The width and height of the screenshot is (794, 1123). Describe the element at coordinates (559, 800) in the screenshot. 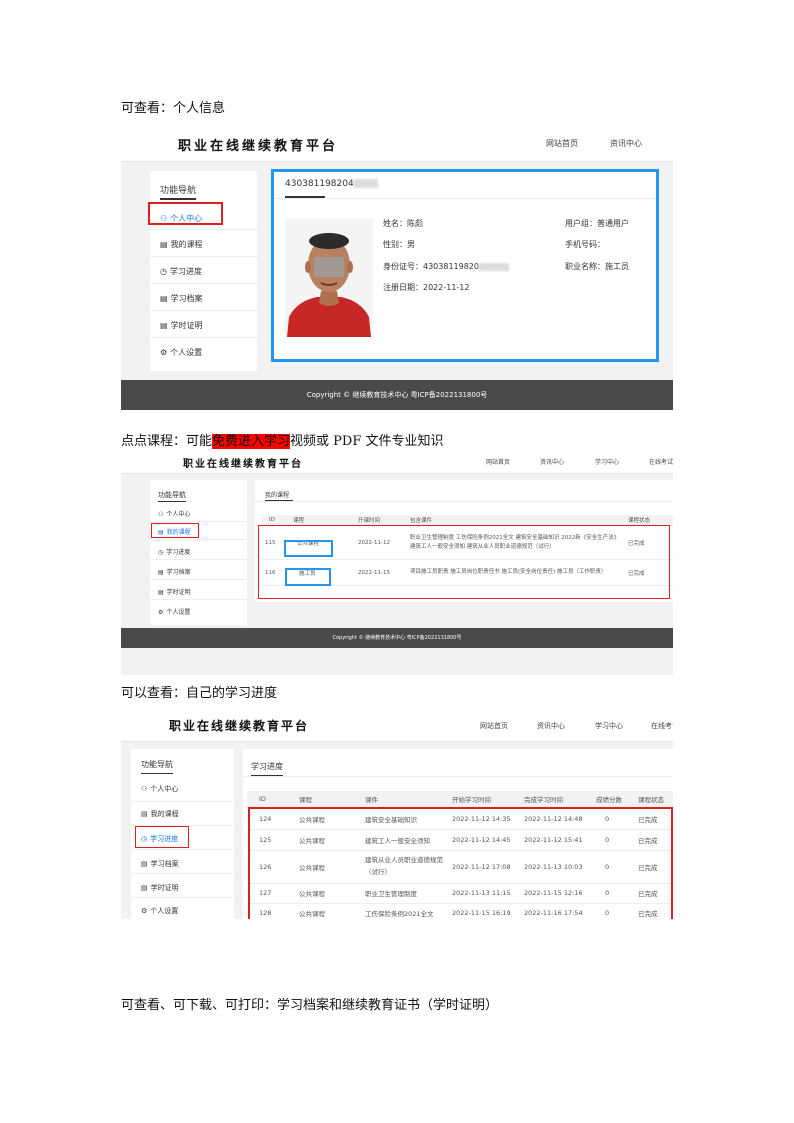

I see `column-header: 完成学习时间` at that location.